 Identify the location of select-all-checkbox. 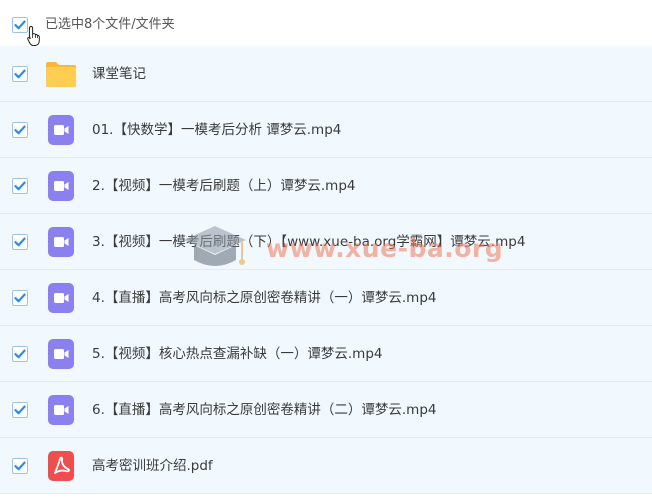
(20, 25).